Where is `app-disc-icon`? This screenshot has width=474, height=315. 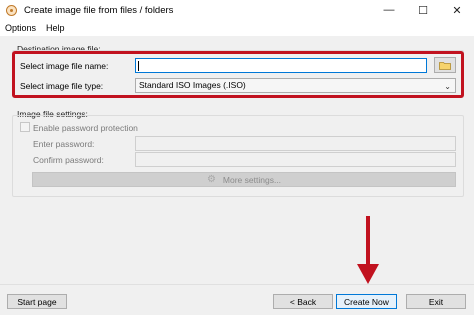 app-disc-icon is located at coordinates (11, 10).